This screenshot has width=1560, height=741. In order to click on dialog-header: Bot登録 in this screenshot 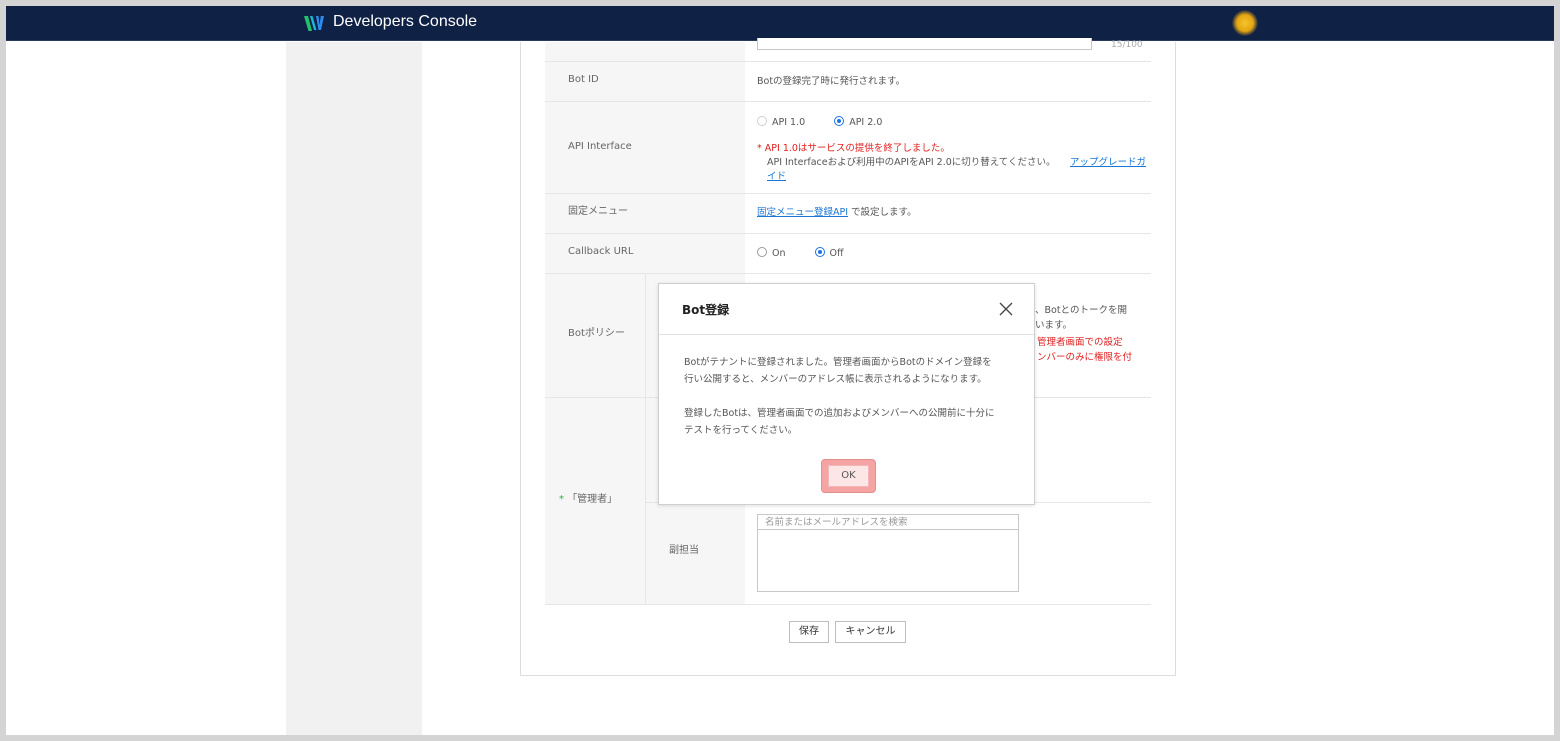, I will do `click(846, 309)`.